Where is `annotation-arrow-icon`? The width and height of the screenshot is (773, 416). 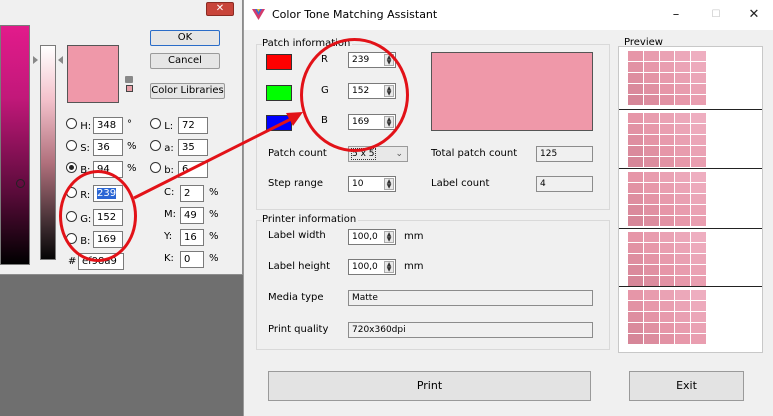
annotation-arrow-icon is located at coordinates (218, 156).